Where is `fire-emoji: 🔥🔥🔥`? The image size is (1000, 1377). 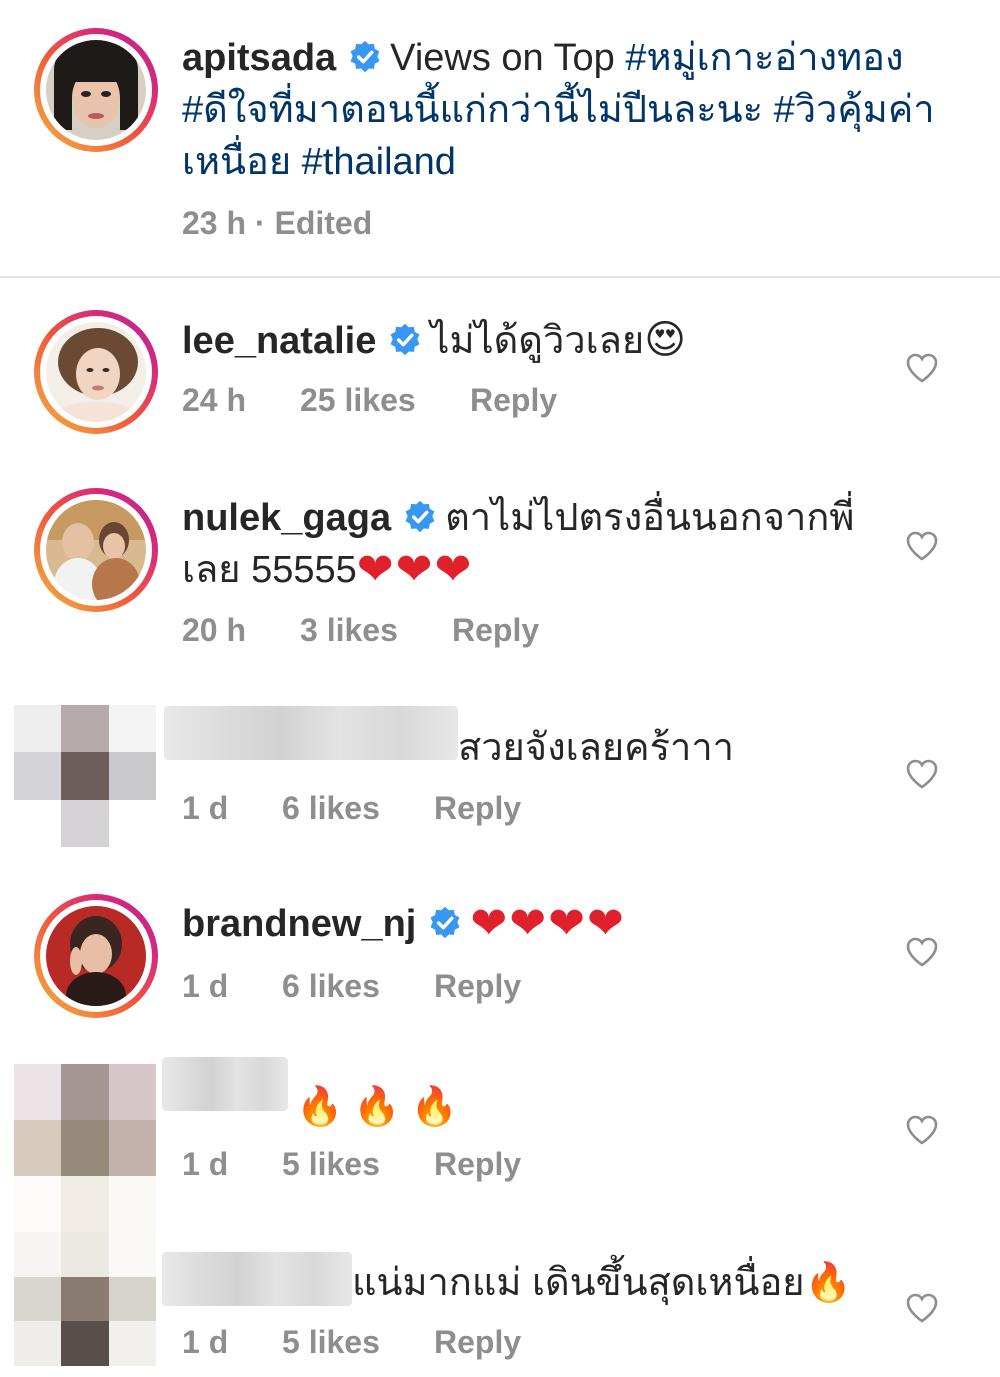 fire-emoji: 🔥🔥🔥 is located at coordinates (382, 1106).